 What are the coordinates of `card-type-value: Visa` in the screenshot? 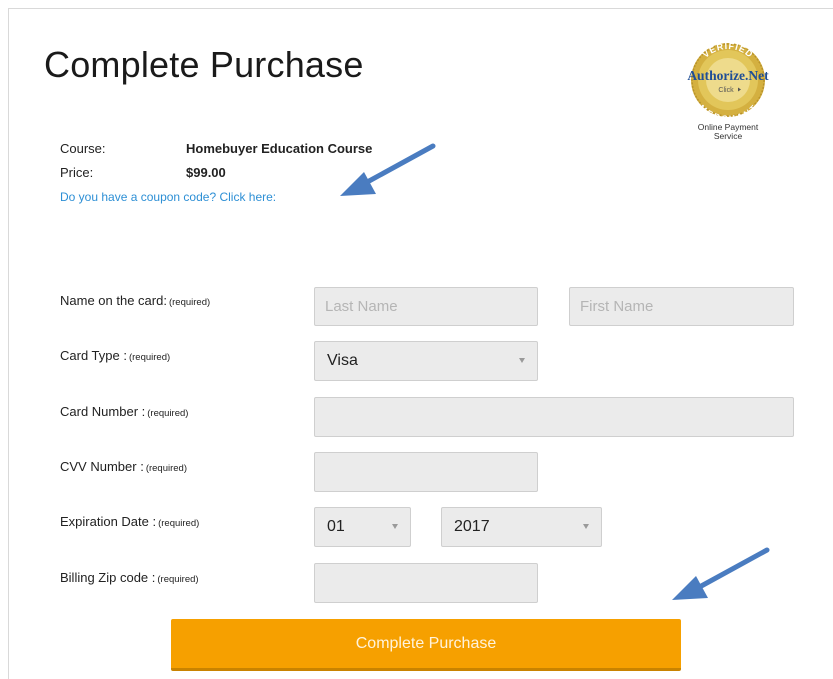 It's located at (342, 360).